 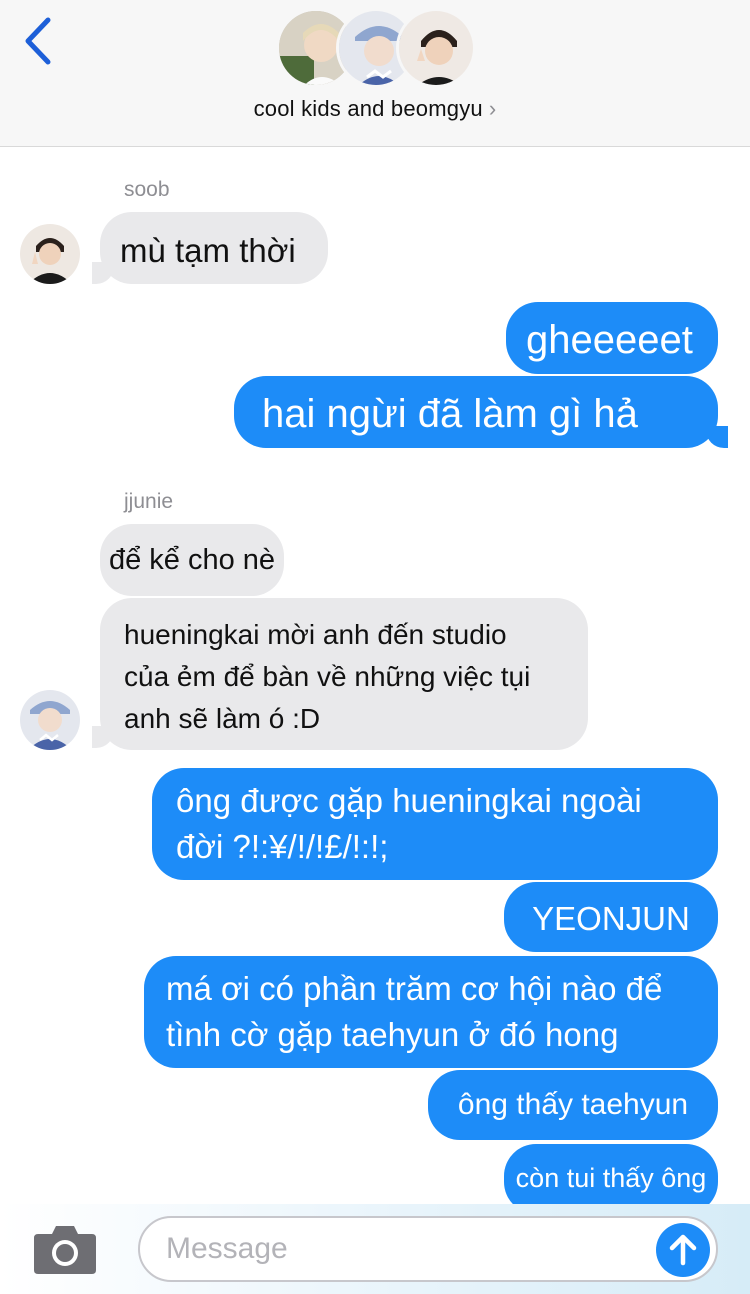 What do you see at coordinates (409, 800) in the screenshot?
I see `message-line: ông được gặp hueningkai ngoài` at bounding box center [409, 800].